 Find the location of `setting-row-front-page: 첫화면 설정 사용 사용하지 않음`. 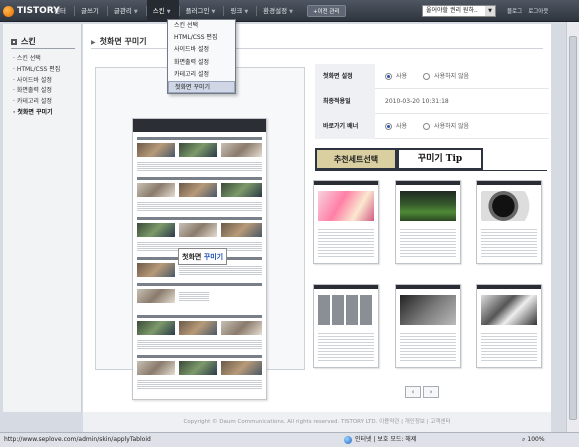

setting-row-front-page: 첫화면 설정 사용 사용하지 않음 is located at coordinates (432, 76).